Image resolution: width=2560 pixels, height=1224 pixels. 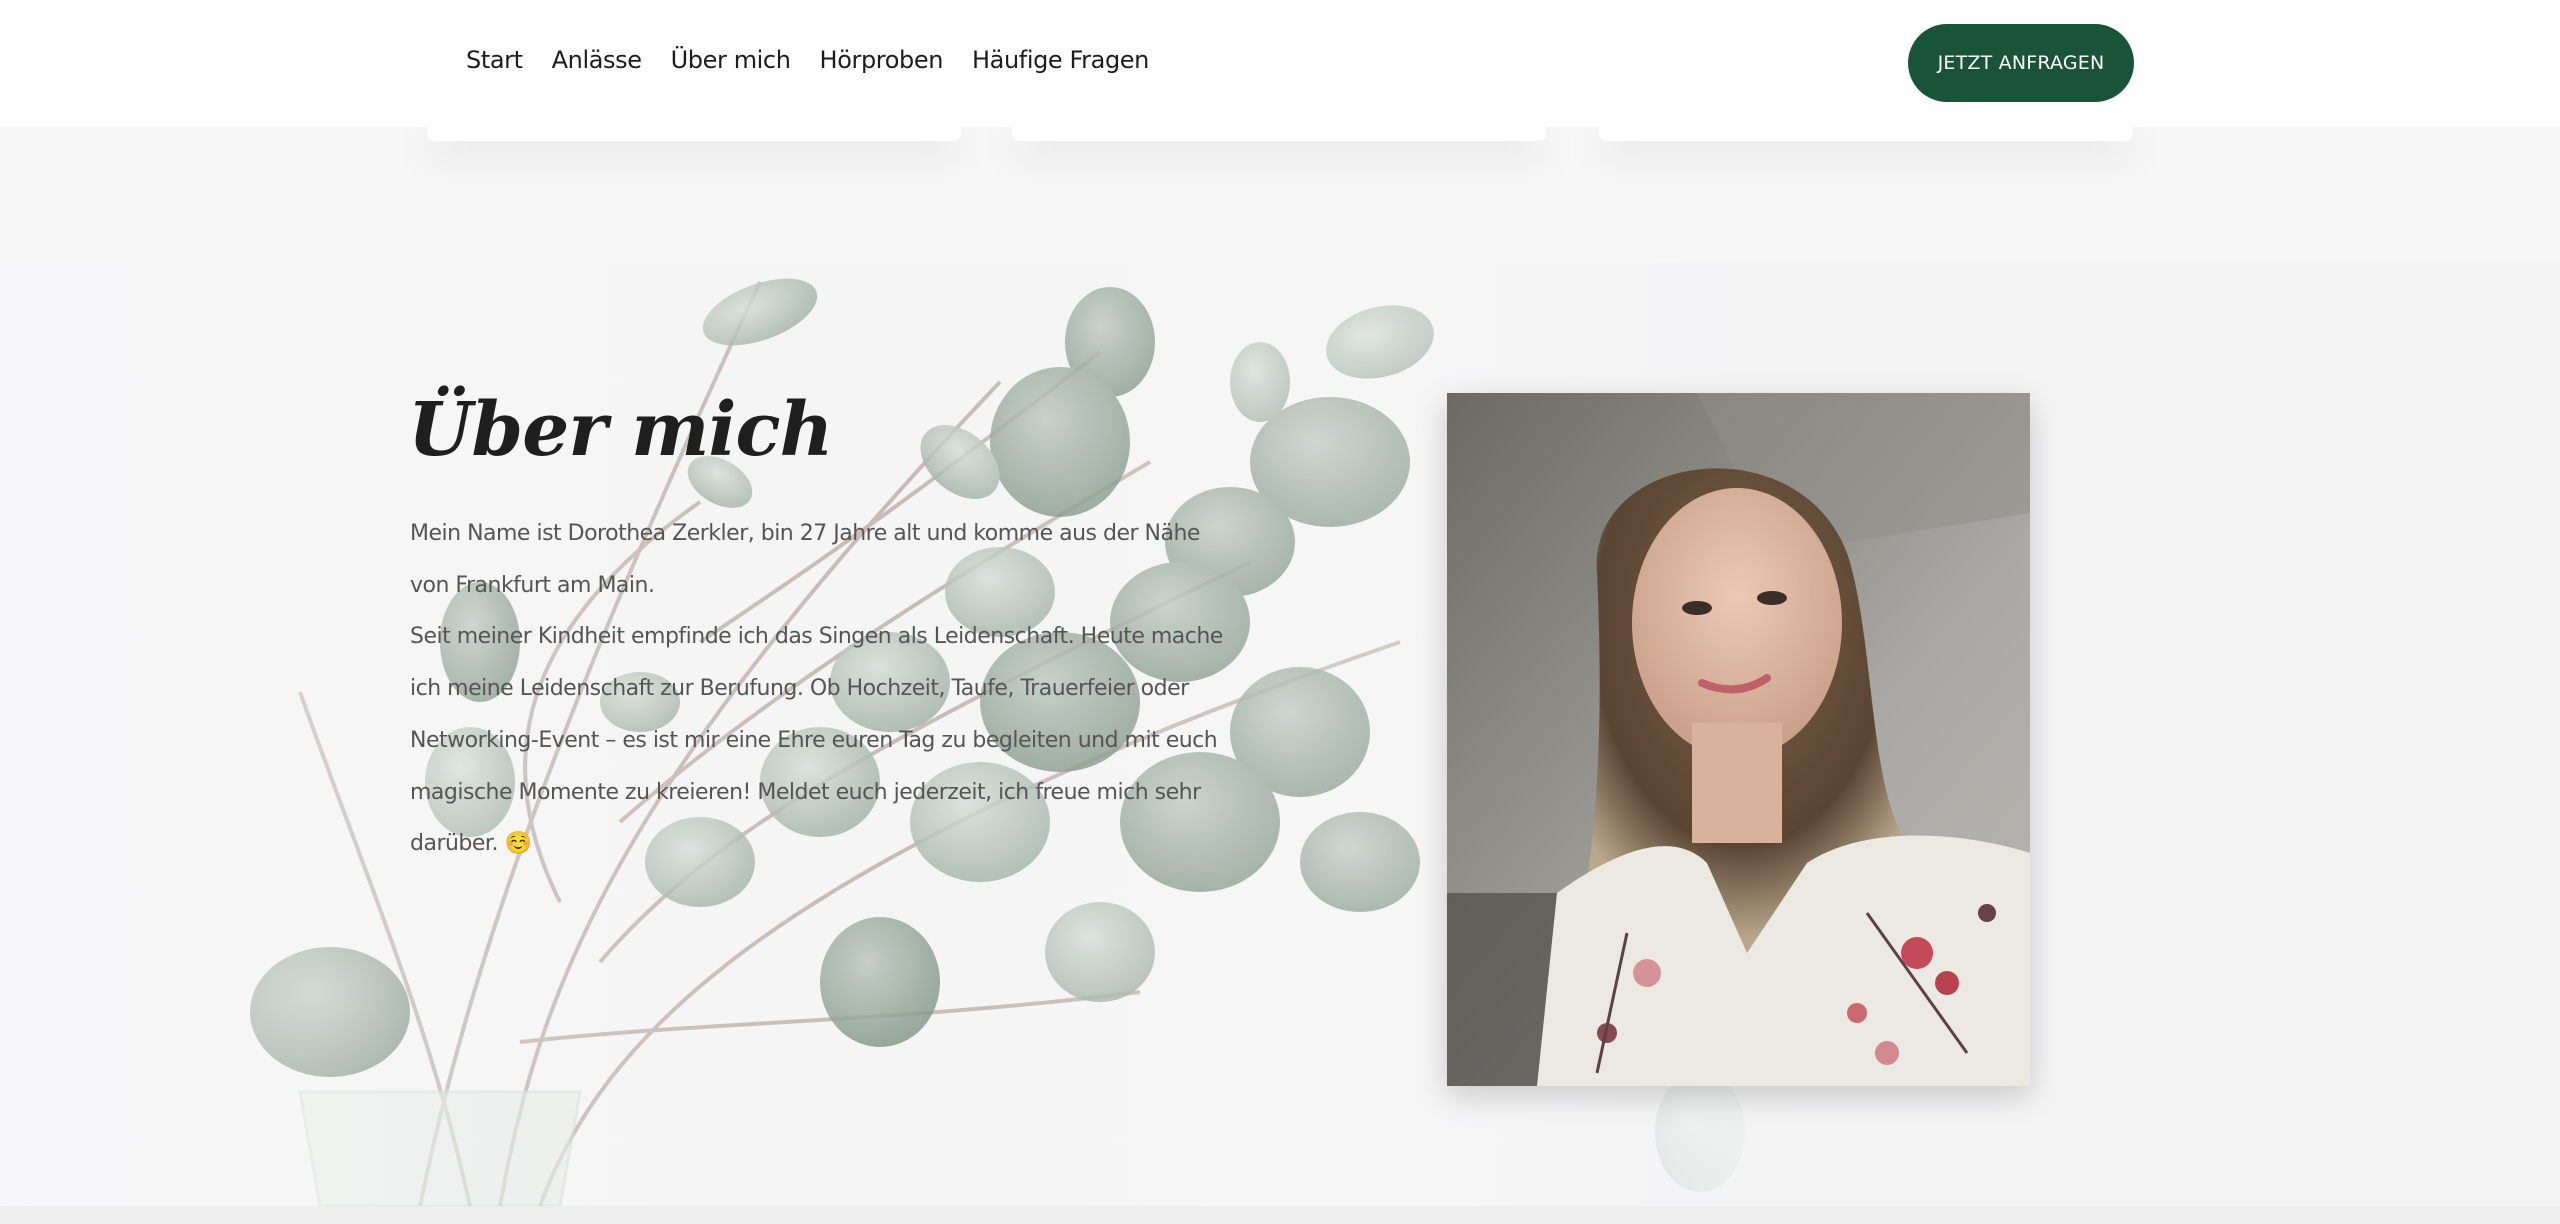 What do you see at coordinates (882, 60) in the screenshot?
I see `nav-item-hoerproben: Hörproben` at bounding box center [882, 60].